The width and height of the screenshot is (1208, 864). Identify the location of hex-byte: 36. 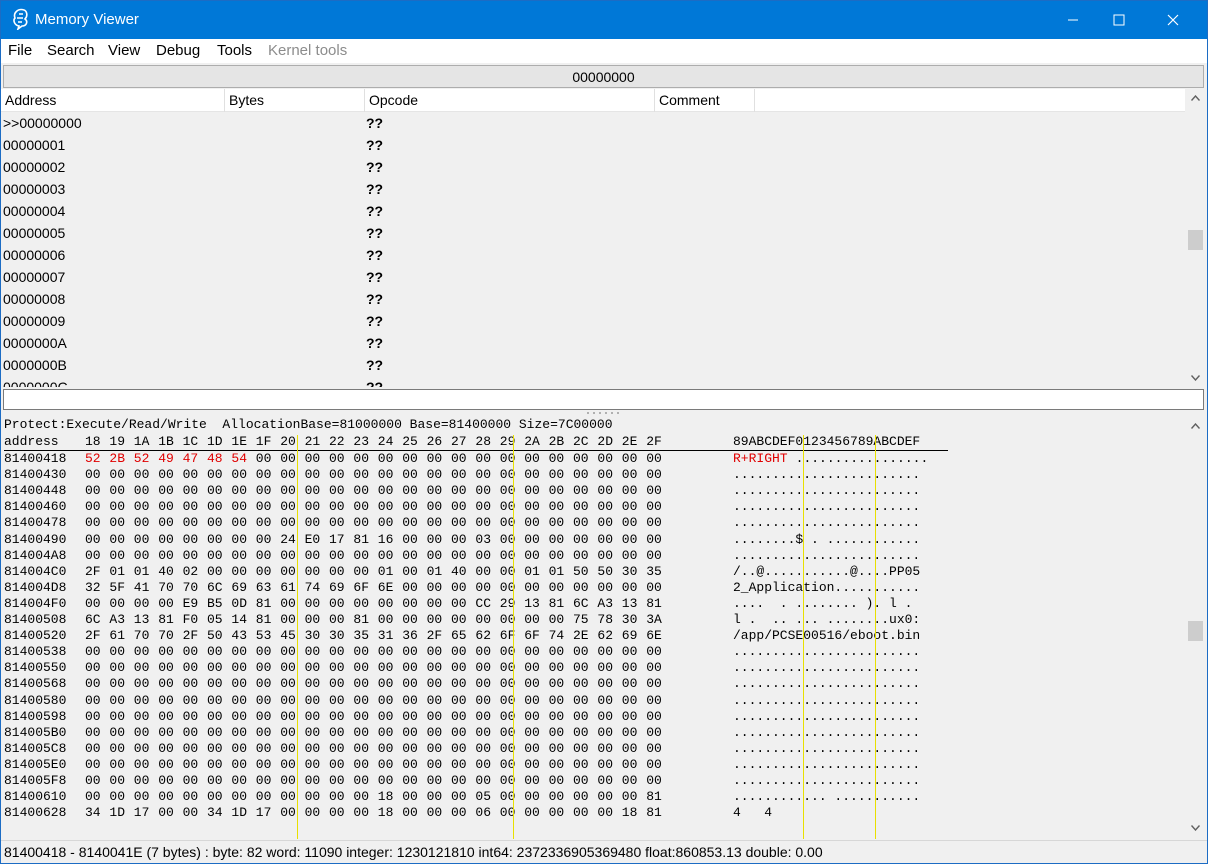
(410, 636).